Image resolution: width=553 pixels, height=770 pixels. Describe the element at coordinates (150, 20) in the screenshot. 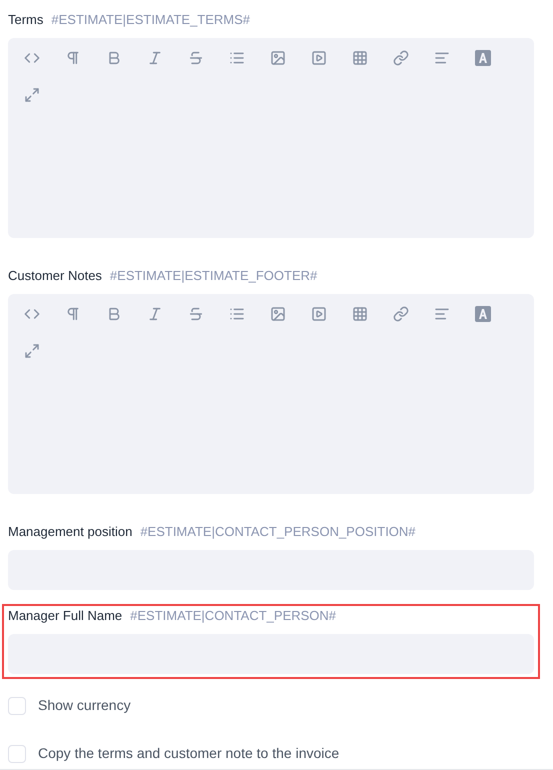

I see `merge-tag: #ESTIMATE|ESTIMATE_TERMS#` at that location.